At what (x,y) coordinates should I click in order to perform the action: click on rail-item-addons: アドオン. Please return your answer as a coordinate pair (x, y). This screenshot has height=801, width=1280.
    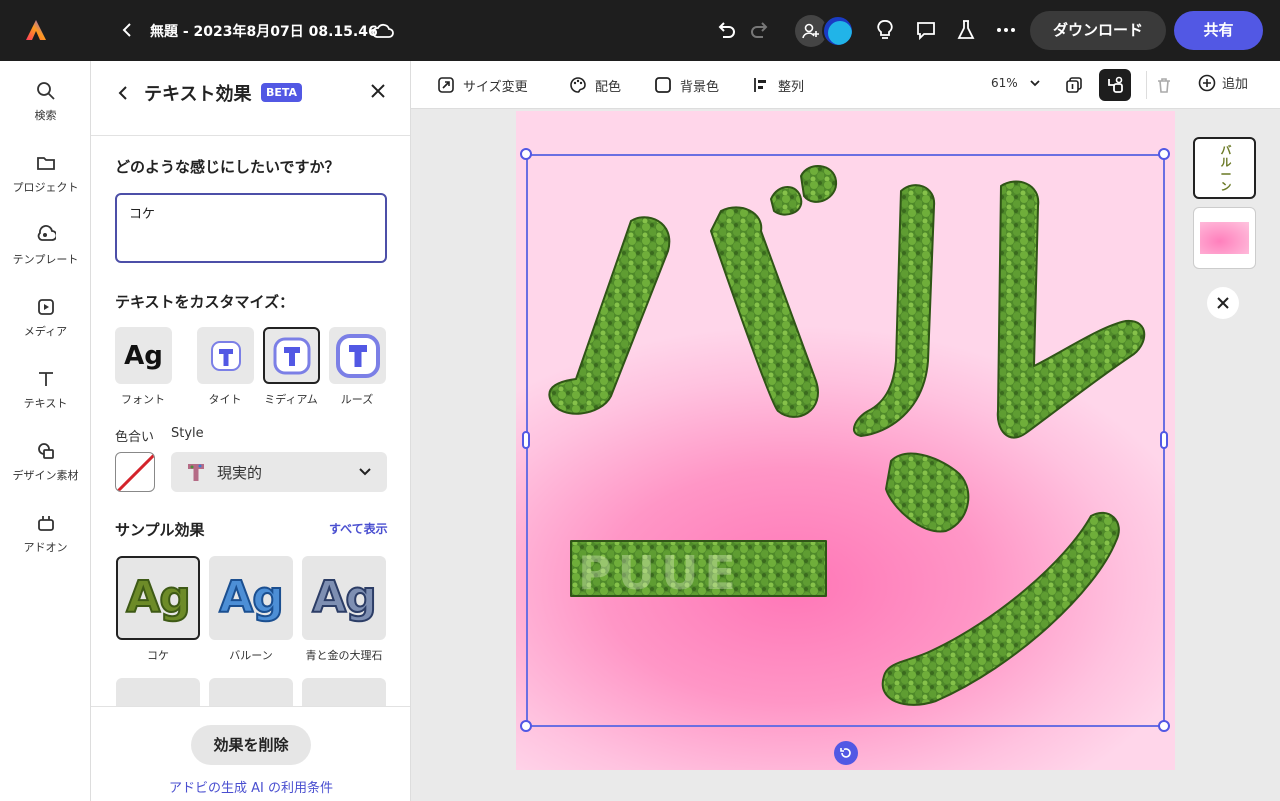
    Looking at the image, I should click on (45, 543).